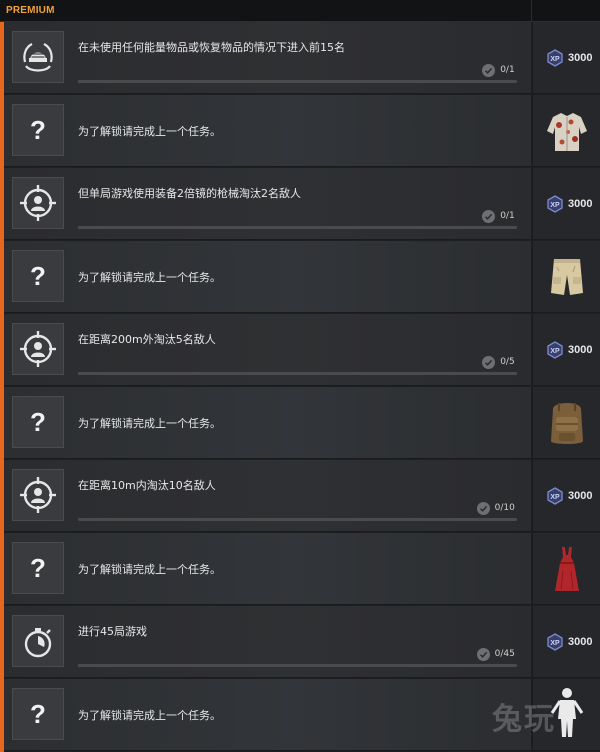  I want to click on mission-card: 在距离200m外淘汰5名敌人 0/5, so click(267, 350).